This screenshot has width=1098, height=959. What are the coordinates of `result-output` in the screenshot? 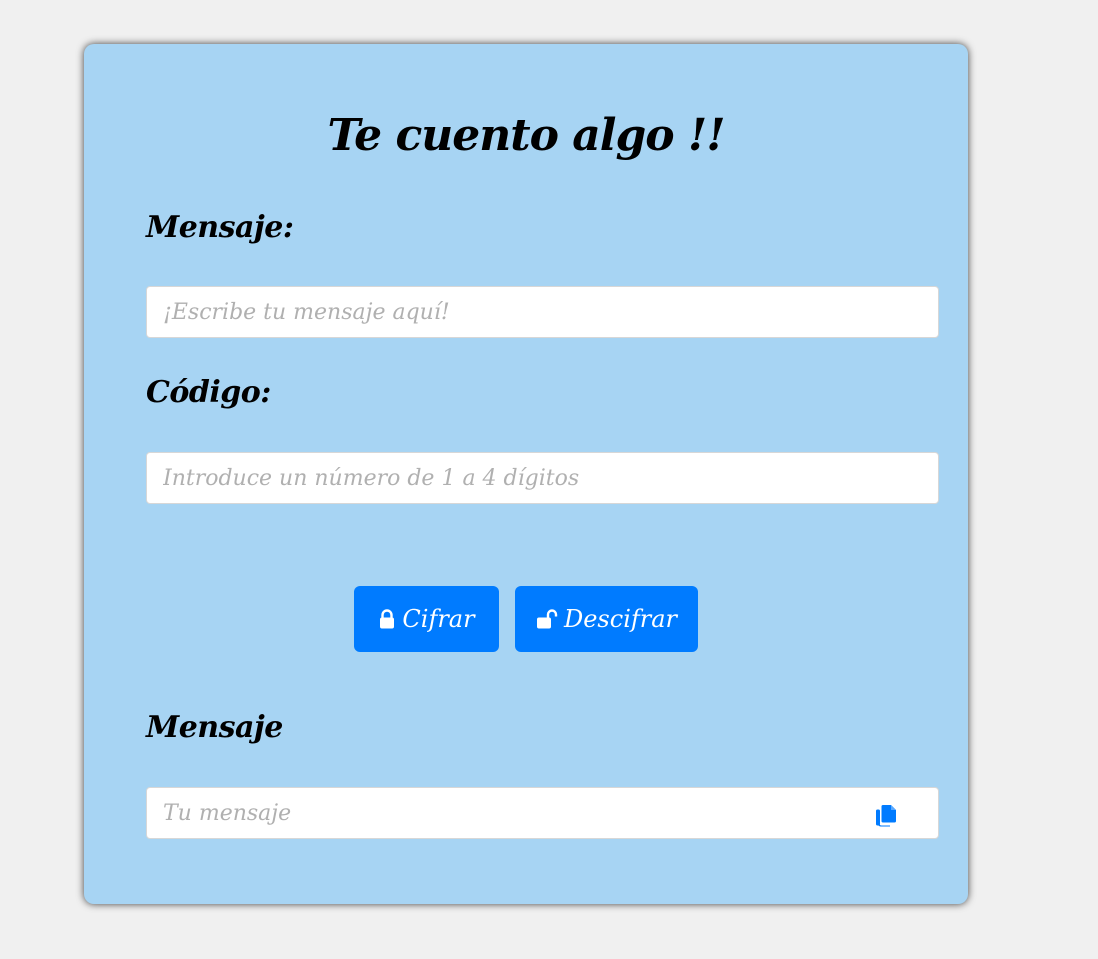 It's located at (542, 813).